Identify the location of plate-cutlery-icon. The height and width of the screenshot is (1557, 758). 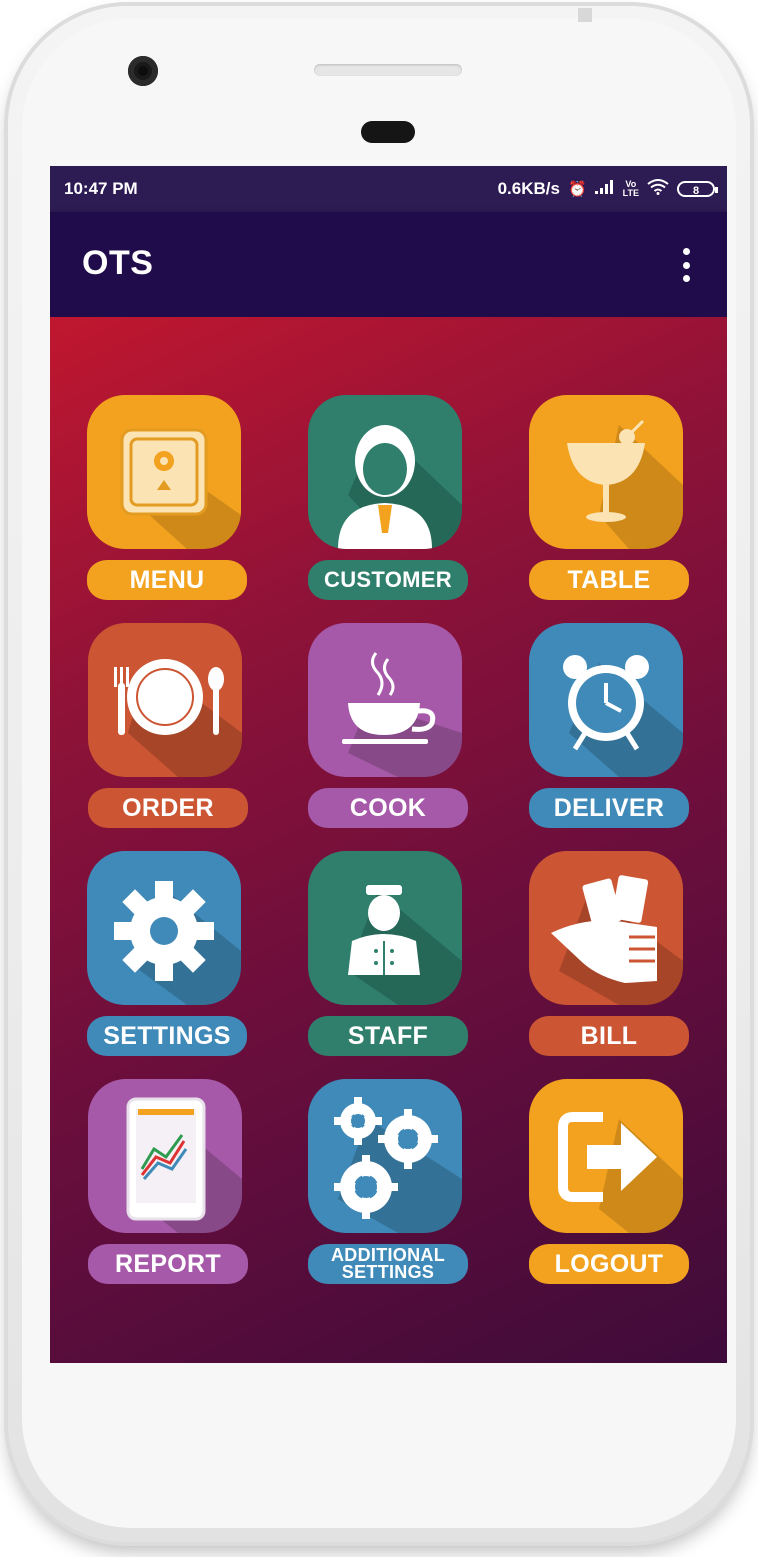
(165, 700).